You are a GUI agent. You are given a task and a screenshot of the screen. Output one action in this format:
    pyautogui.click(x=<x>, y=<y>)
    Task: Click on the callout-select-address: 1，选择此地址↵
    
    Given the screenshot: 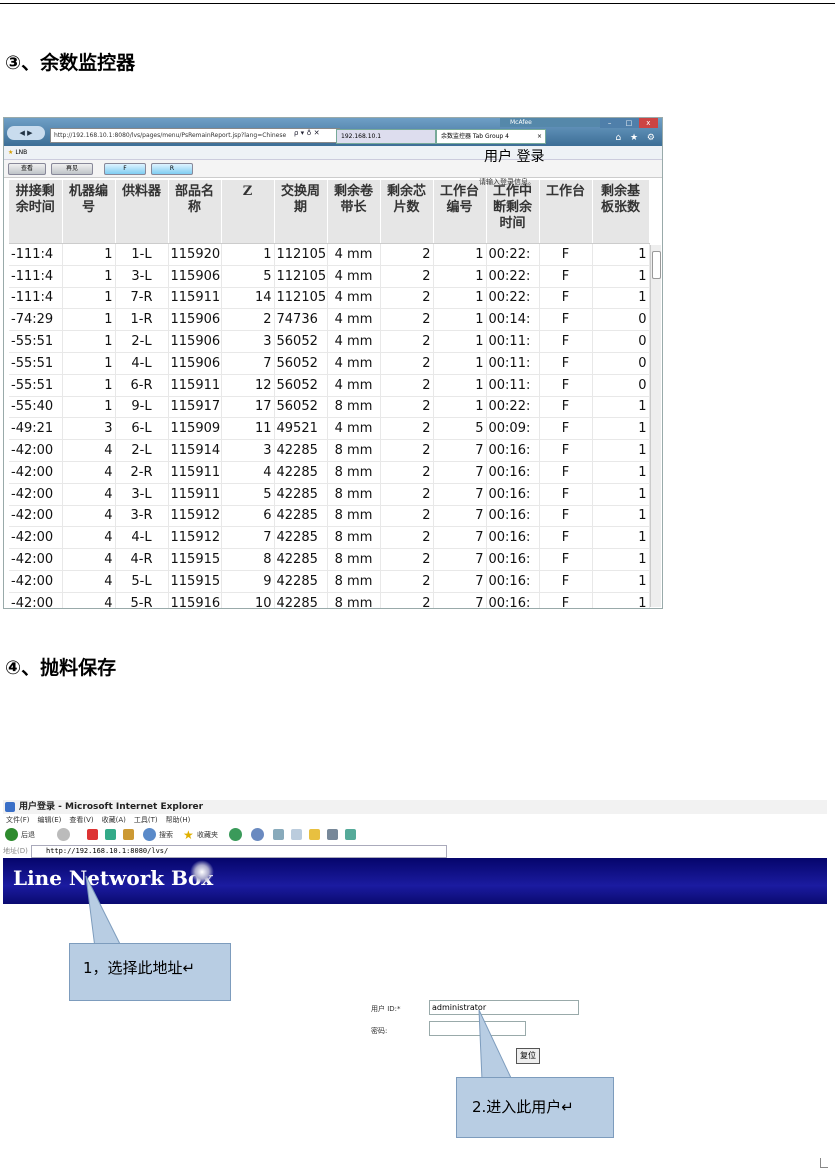 What is the action you would take?
    pyautogui.click(x=150, y=972)
    